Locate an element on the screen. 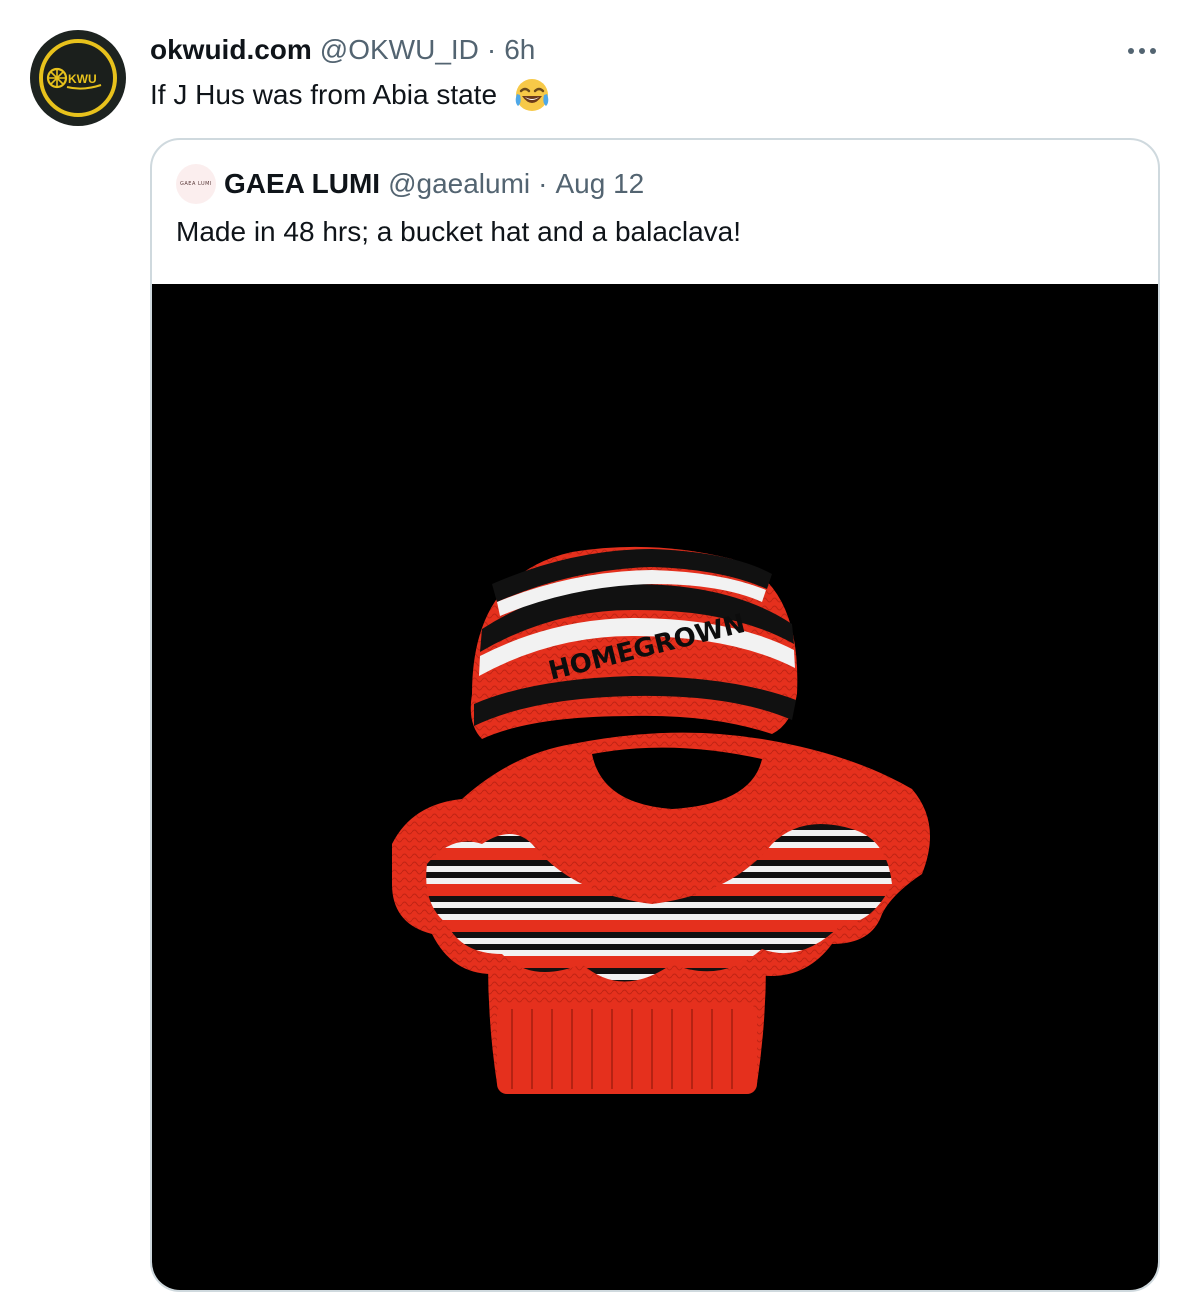  user-handle: @OKWU_ID is located at coordinates (399, 50).